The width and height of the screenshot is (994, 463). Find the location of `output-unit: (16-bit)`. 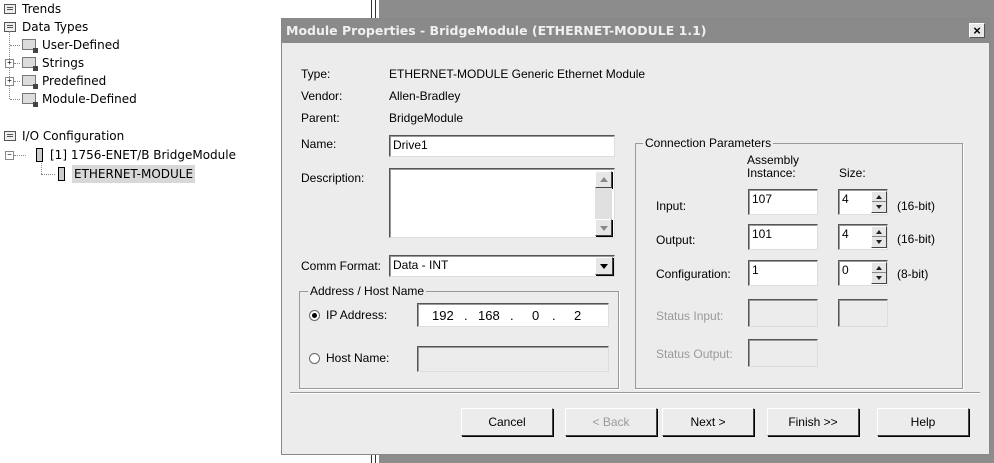

output-unit: (16-bit) is located at coordinates (916, 239).